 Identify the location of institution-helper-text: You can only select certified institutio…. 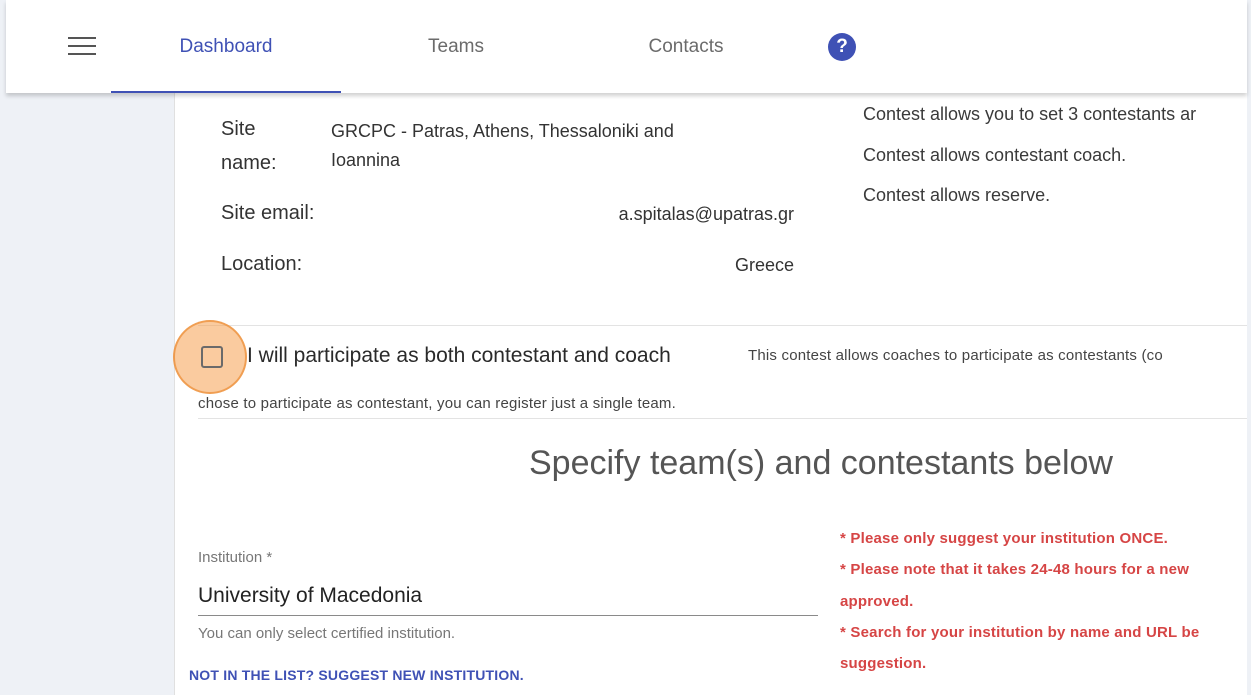
(327, 633).